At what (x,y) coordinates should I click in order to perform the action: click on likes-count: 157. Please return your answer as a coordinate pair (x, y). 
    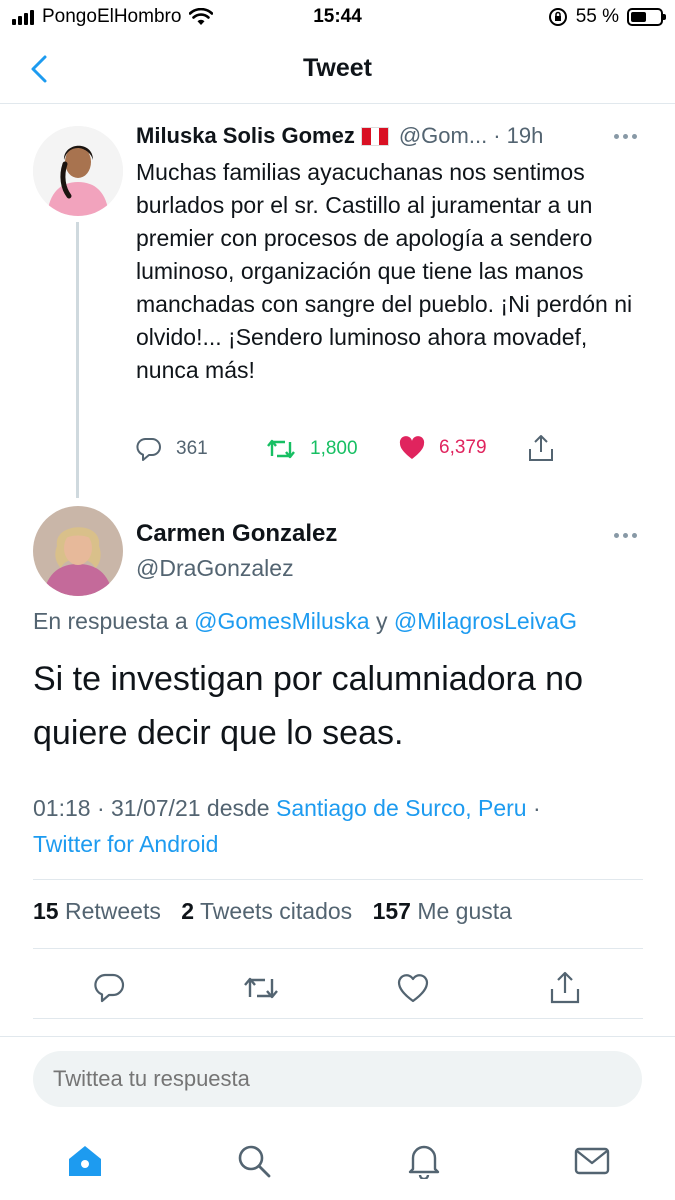
    Looking at the image, I should click on (391, 911).